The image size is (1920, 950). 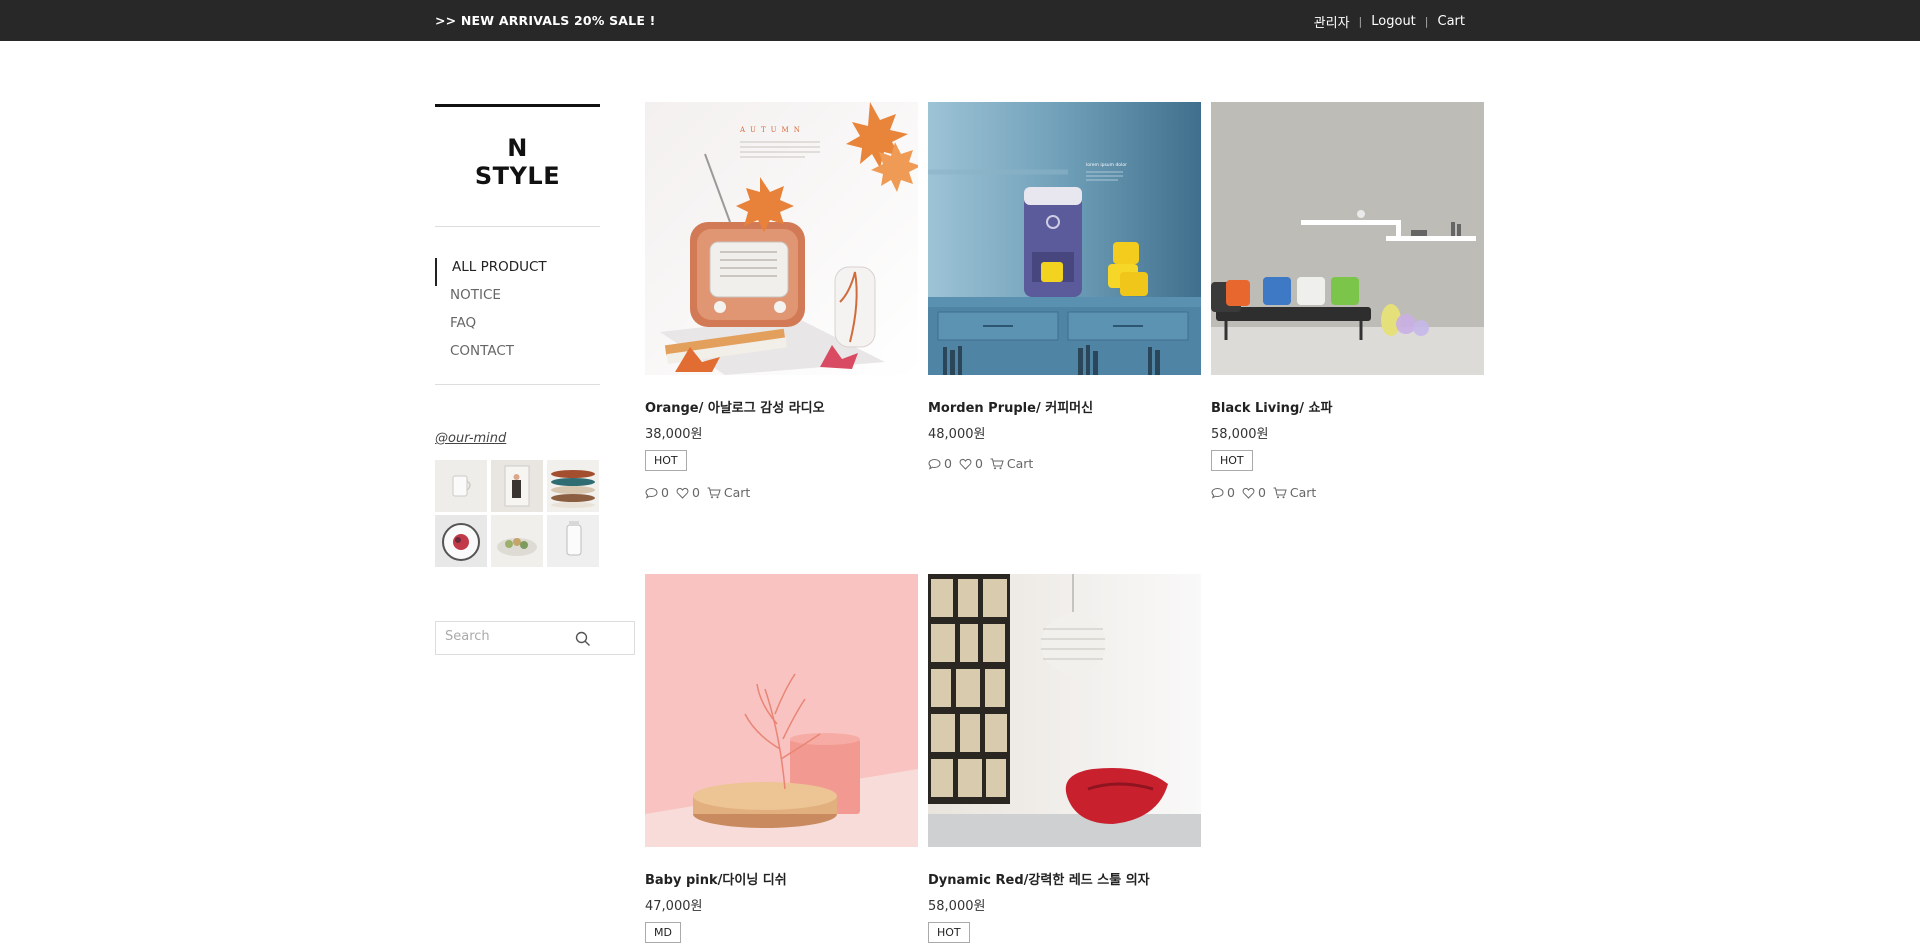 What do you see at coordinates (517, 105) in the screenshot?
I see `logo-top-line` at bounding box center [517, 105].